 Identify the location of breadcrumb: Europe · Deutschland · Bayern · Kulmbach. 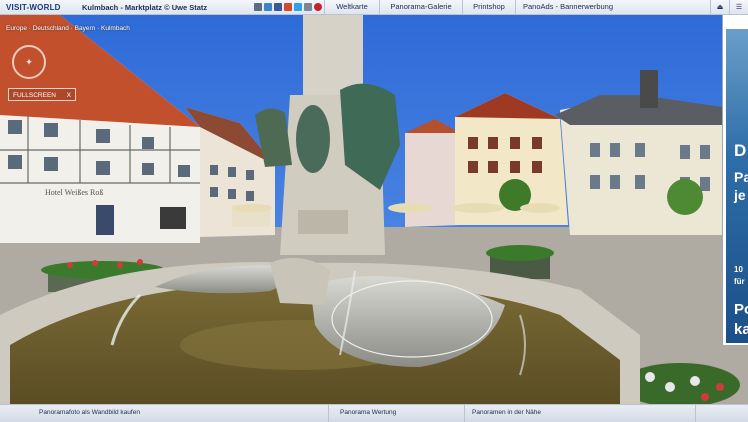
(68, 28).